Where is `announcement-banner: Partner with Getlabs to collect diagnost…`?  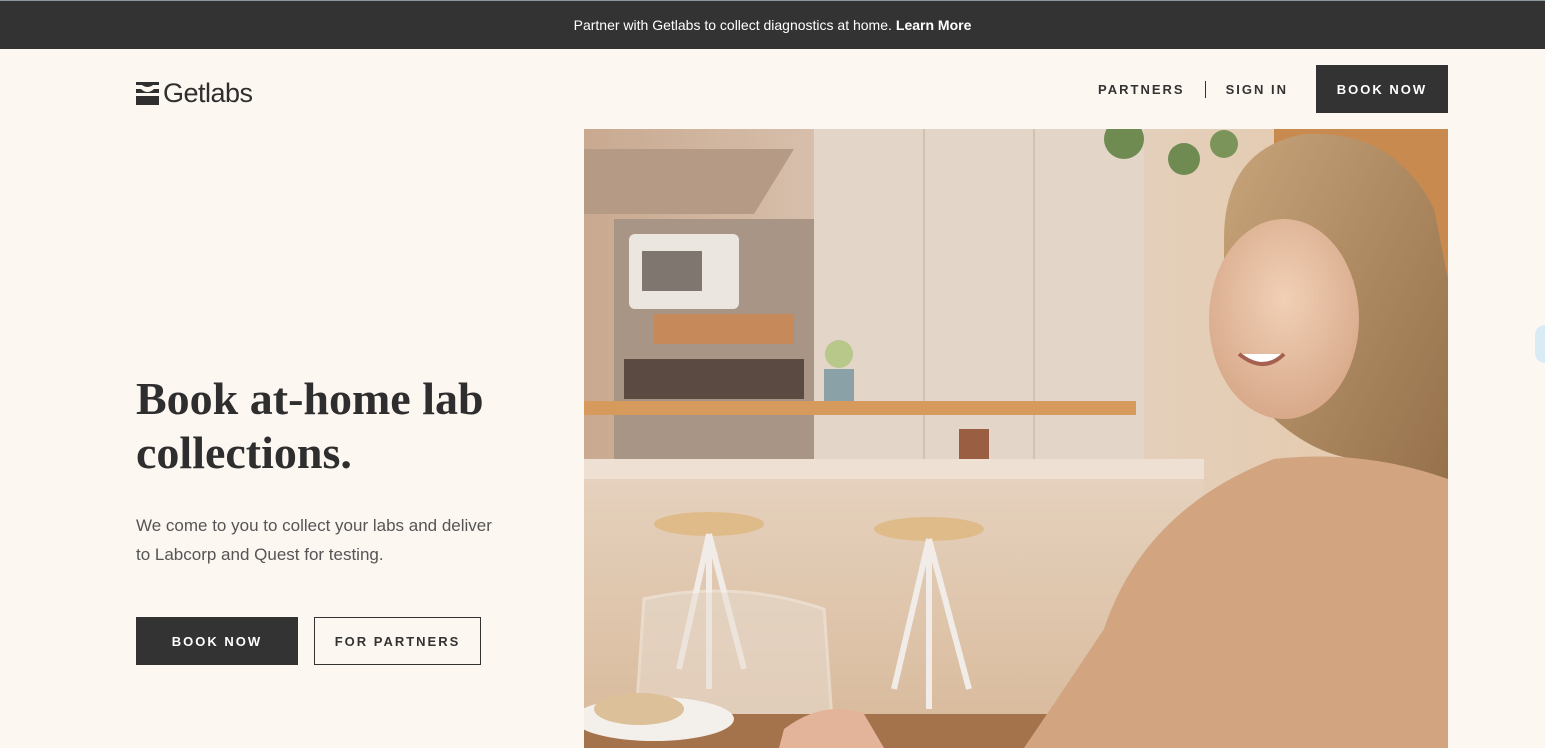
announcement-banner: Partner with Getlabs to collect diagnost… is located at coordinates (772, 24).